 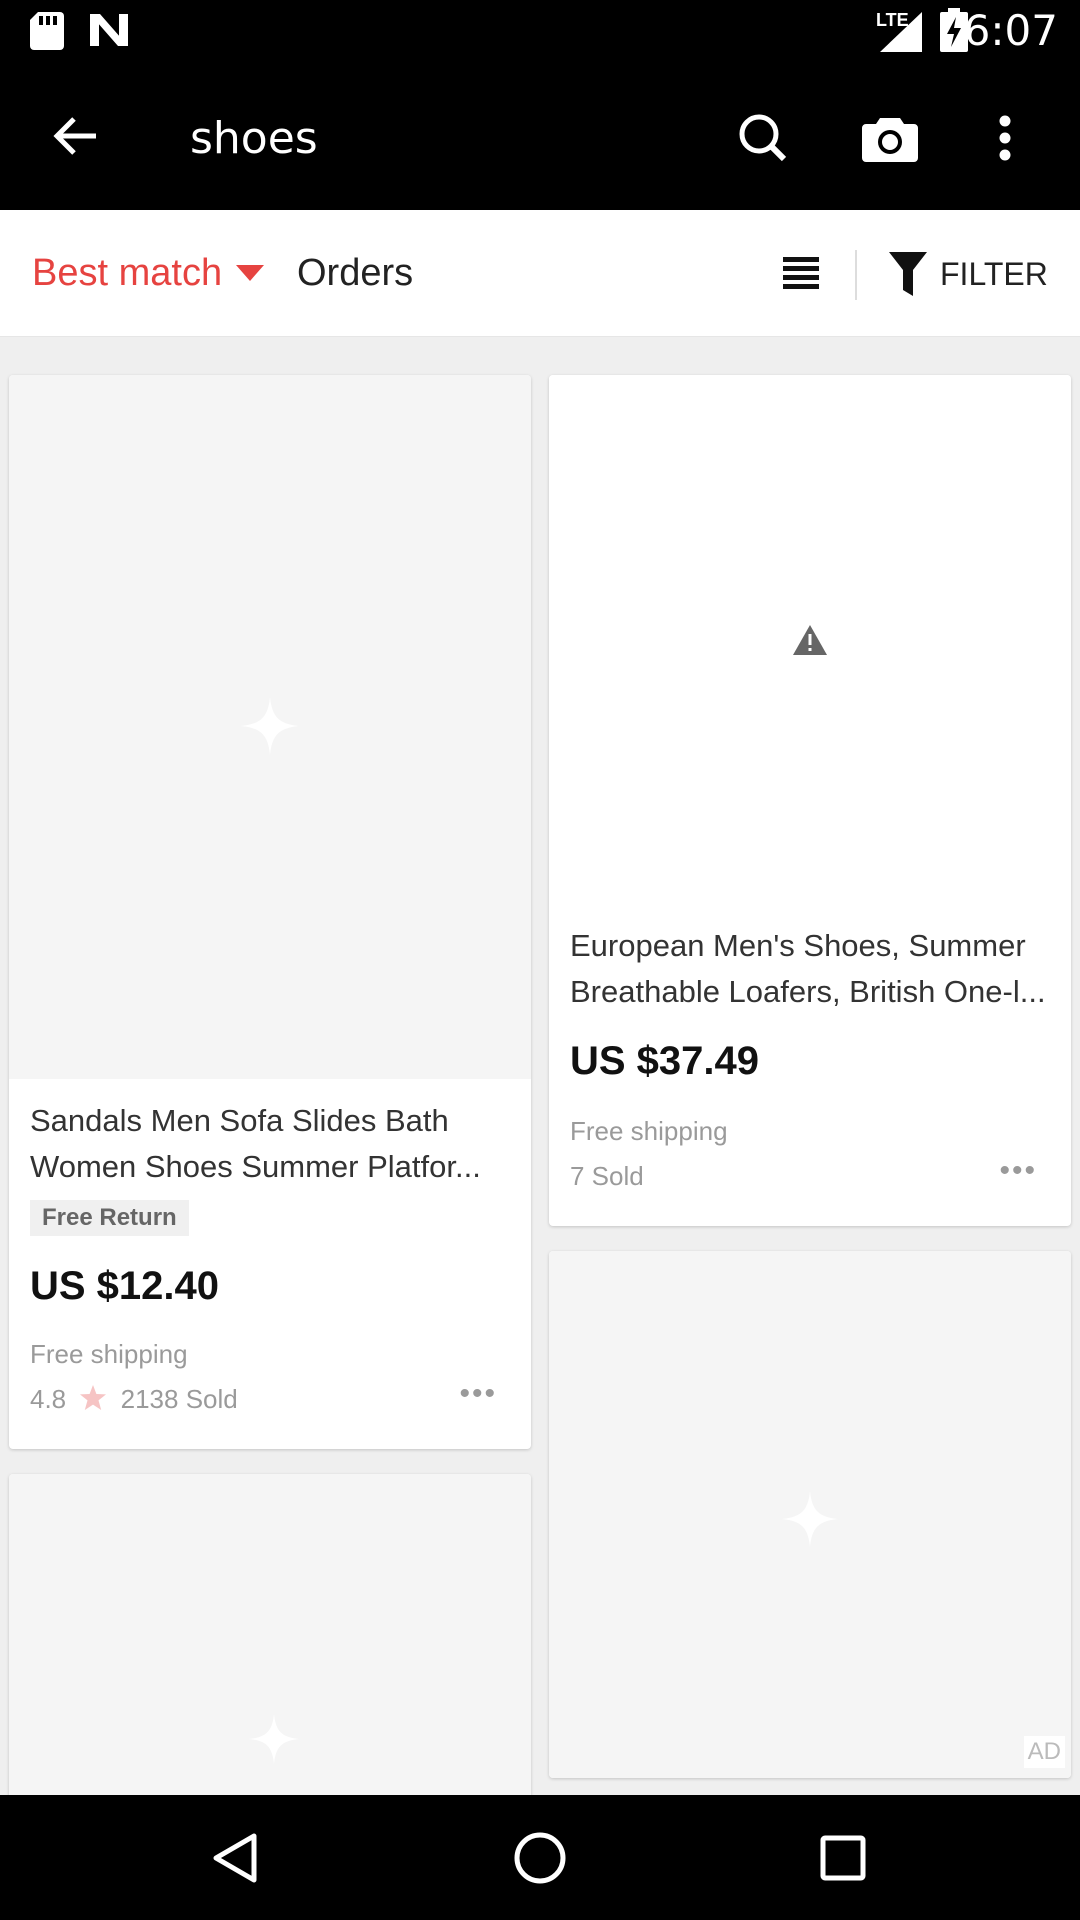 I want to click on view-list-icon, so click(x=801, y=273).